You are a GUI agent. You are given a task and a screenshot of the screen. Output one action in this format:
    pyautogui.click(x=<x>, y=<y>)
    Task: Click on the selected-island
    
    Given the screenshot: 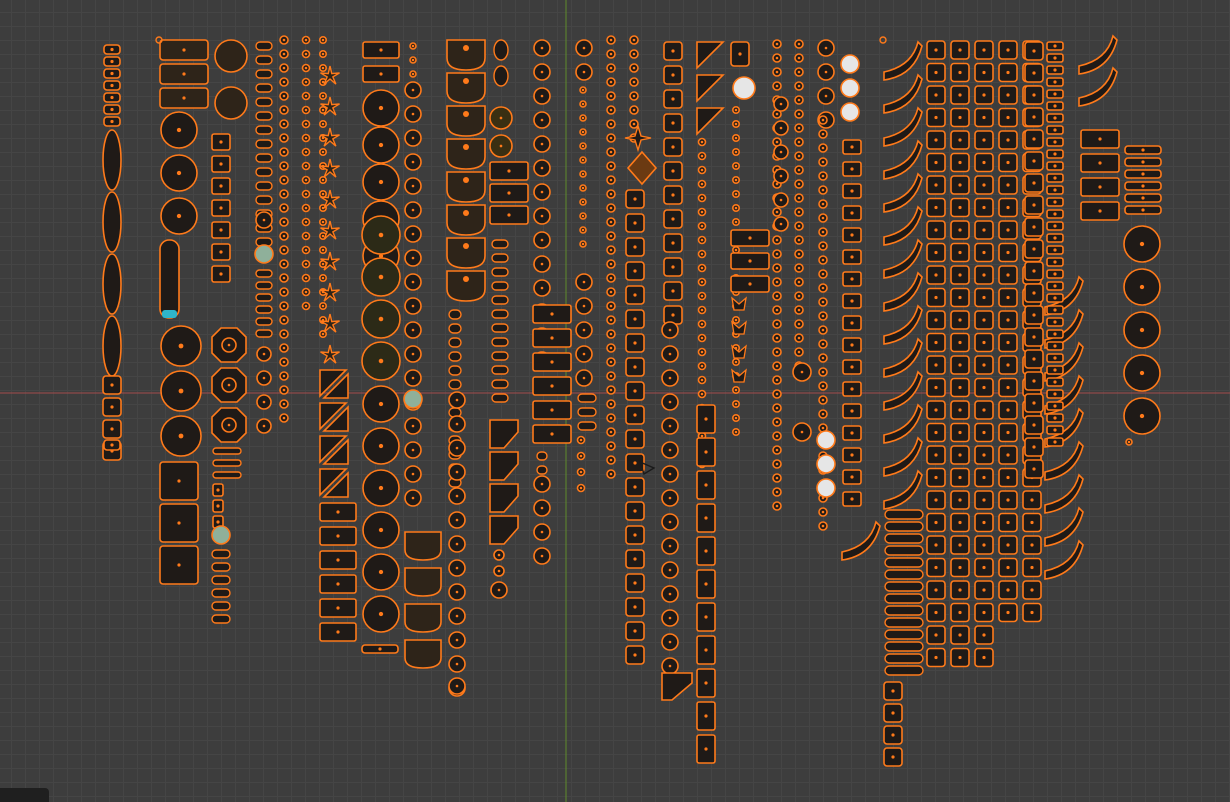 What is the action you would take?
    pyautogui.click(x=826, y=440)
    